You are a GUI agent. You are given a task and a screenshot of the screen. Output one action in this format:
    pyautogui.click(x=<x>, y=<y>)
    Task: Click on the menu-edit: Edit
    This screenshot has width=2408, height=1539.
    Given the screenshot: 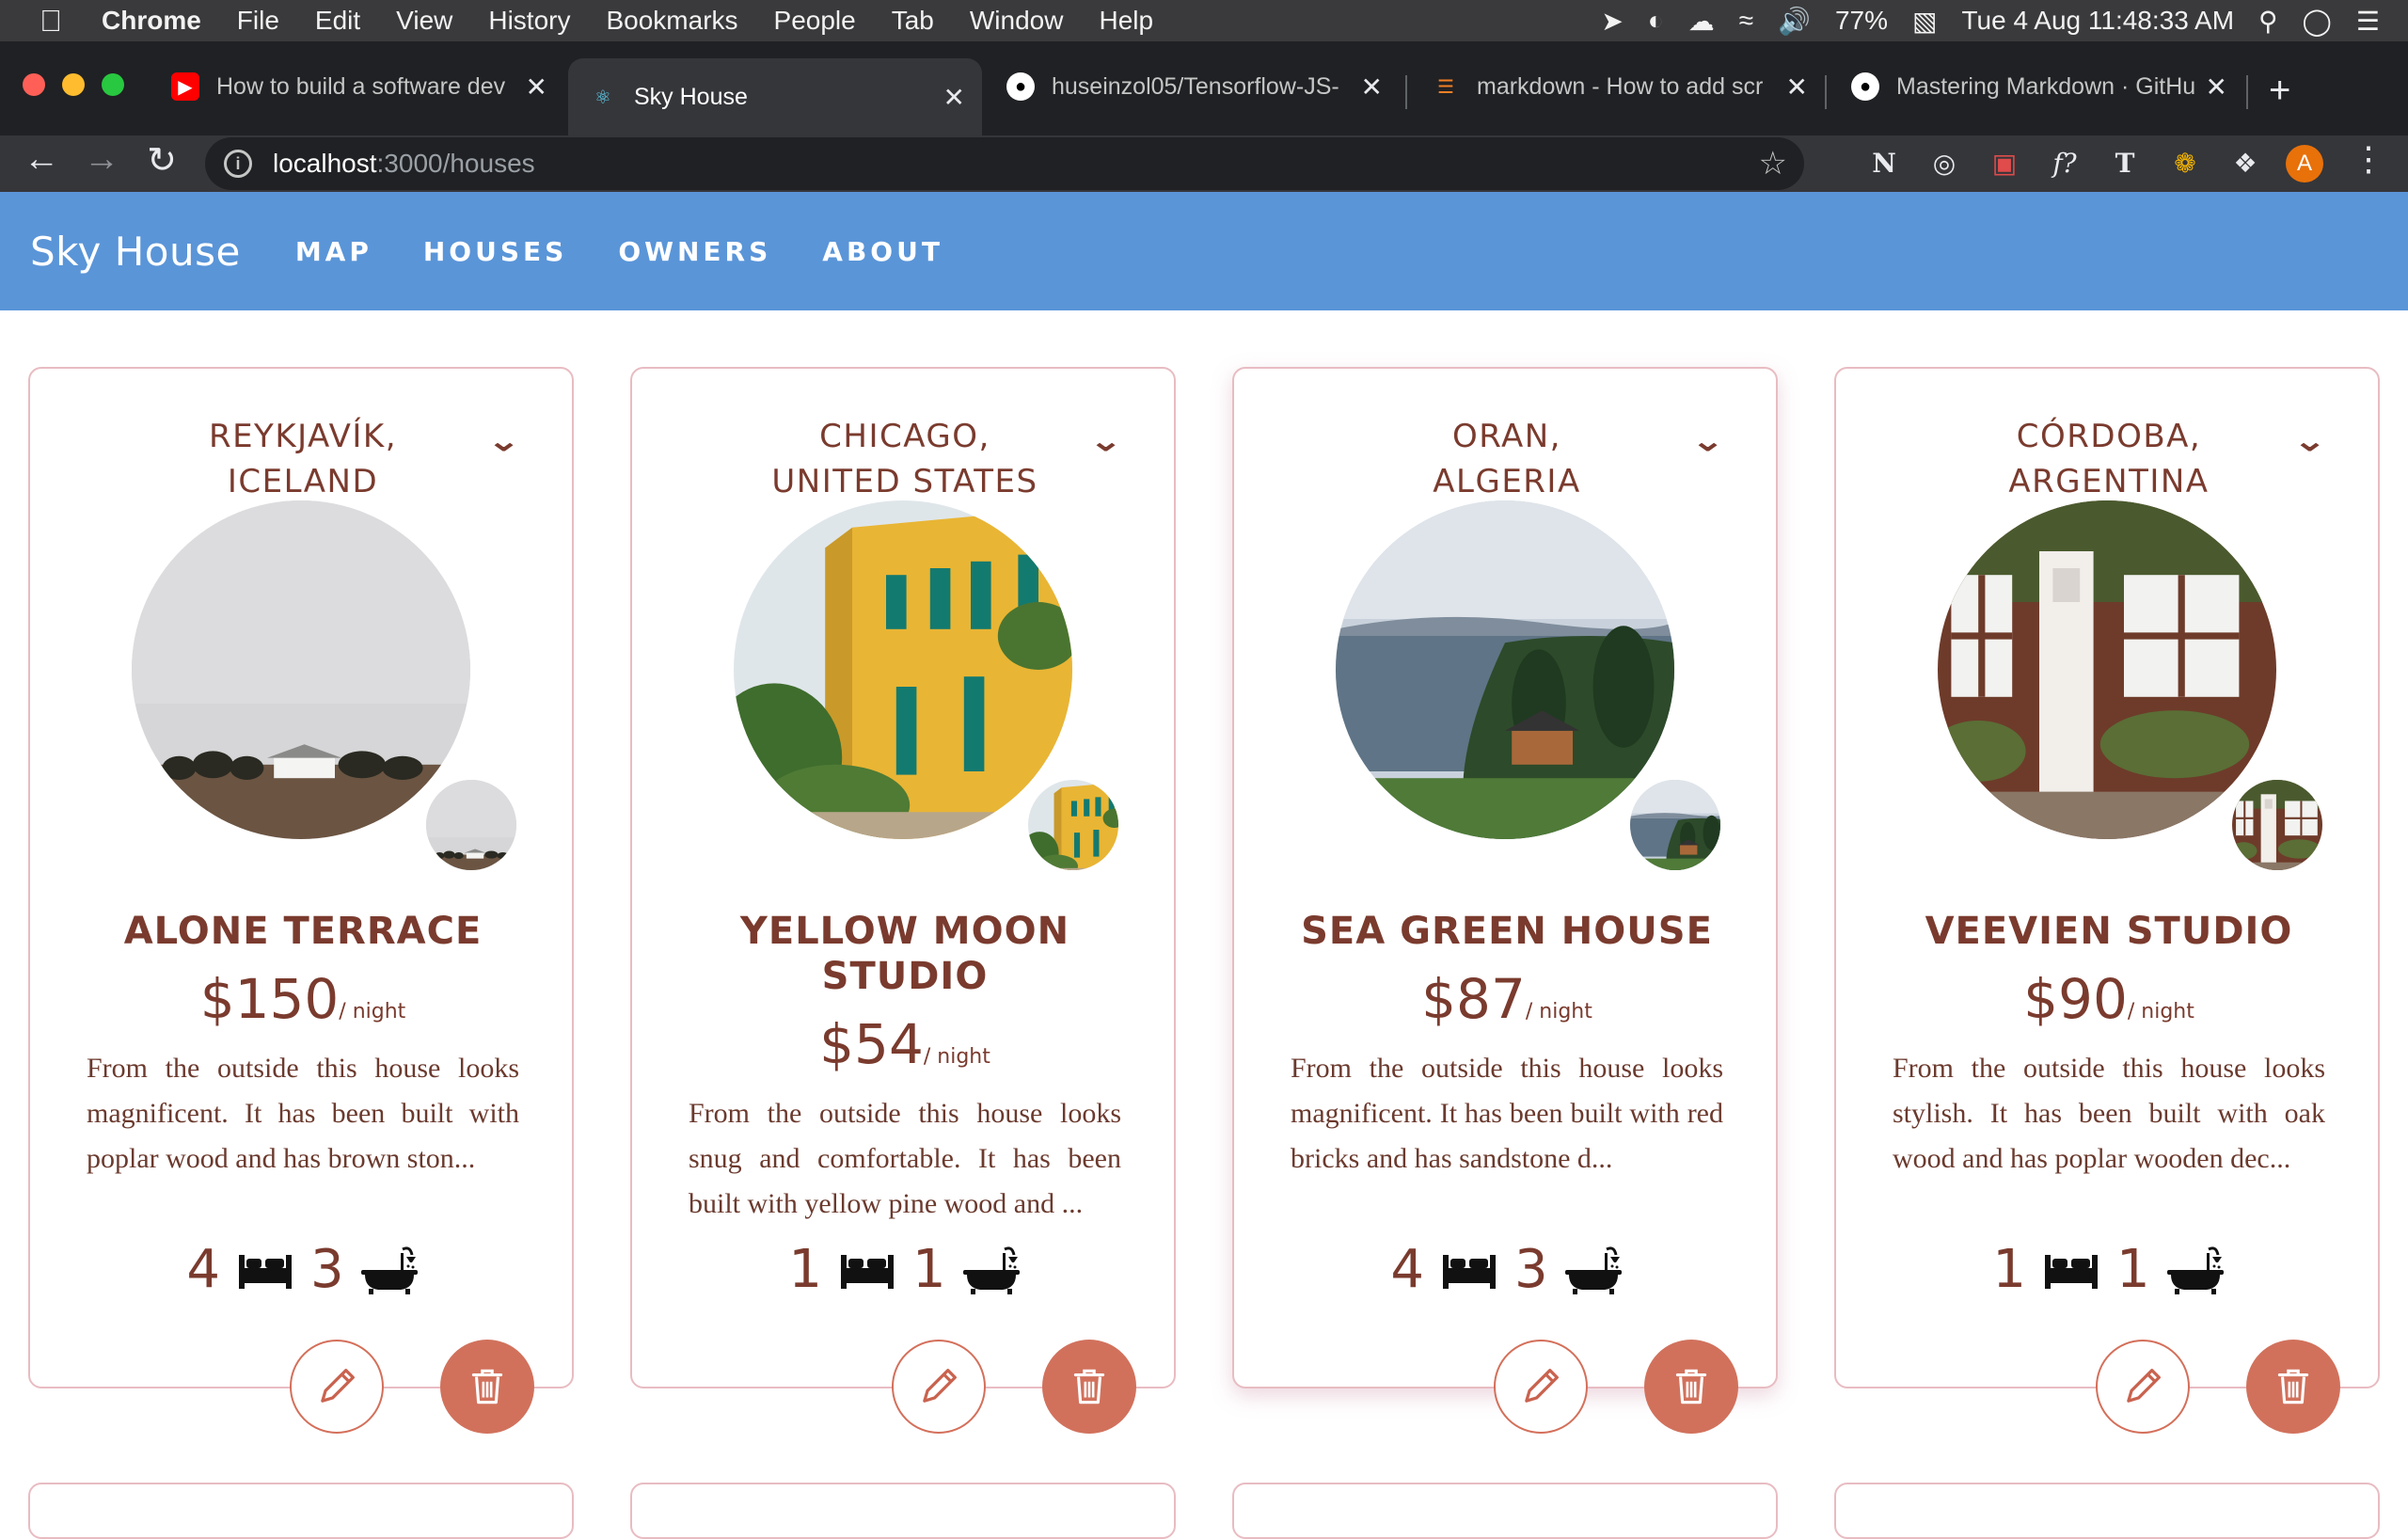 What is the action you would take?
    pyautogui.click(x=338, y=21)
    